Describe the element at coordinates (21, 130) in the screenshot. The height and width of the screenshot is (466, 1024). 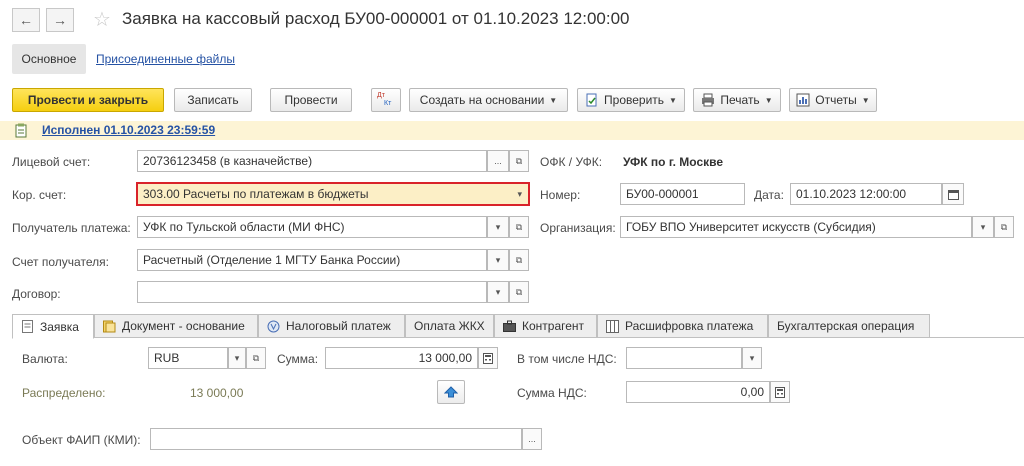
I see `clipboard-icon` at that location.